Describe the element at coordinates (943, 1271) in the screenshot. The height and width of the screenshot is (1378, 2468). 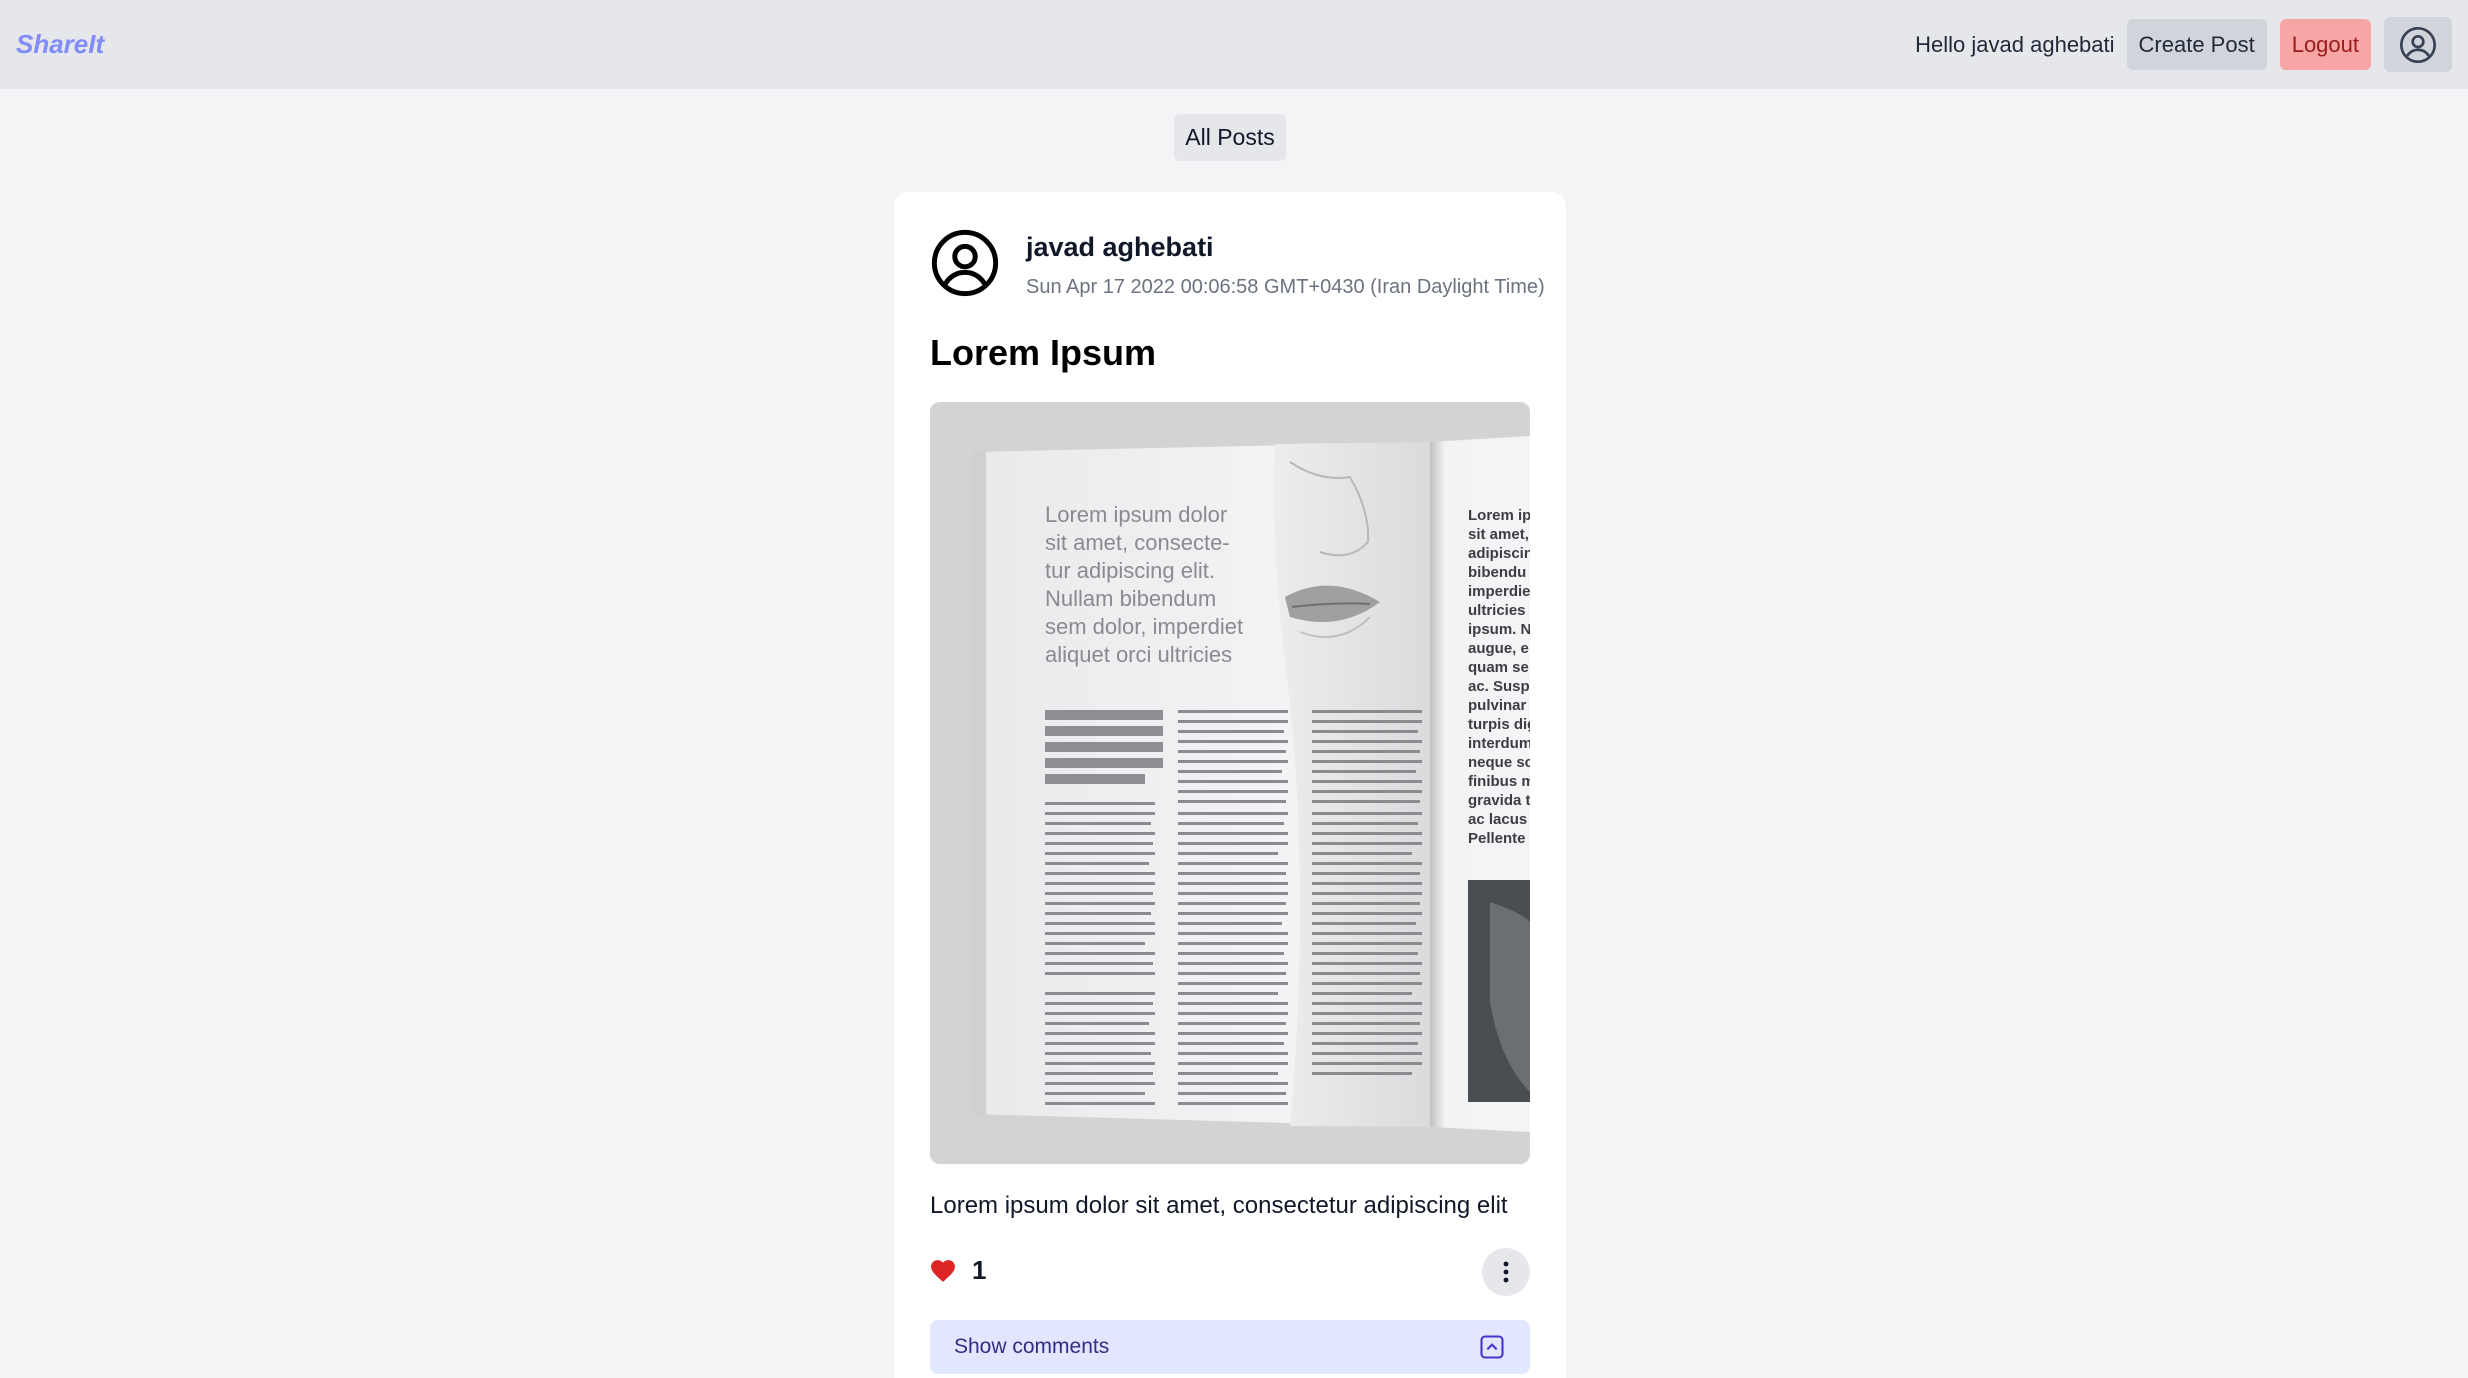
I see `heart-icon` at that location.